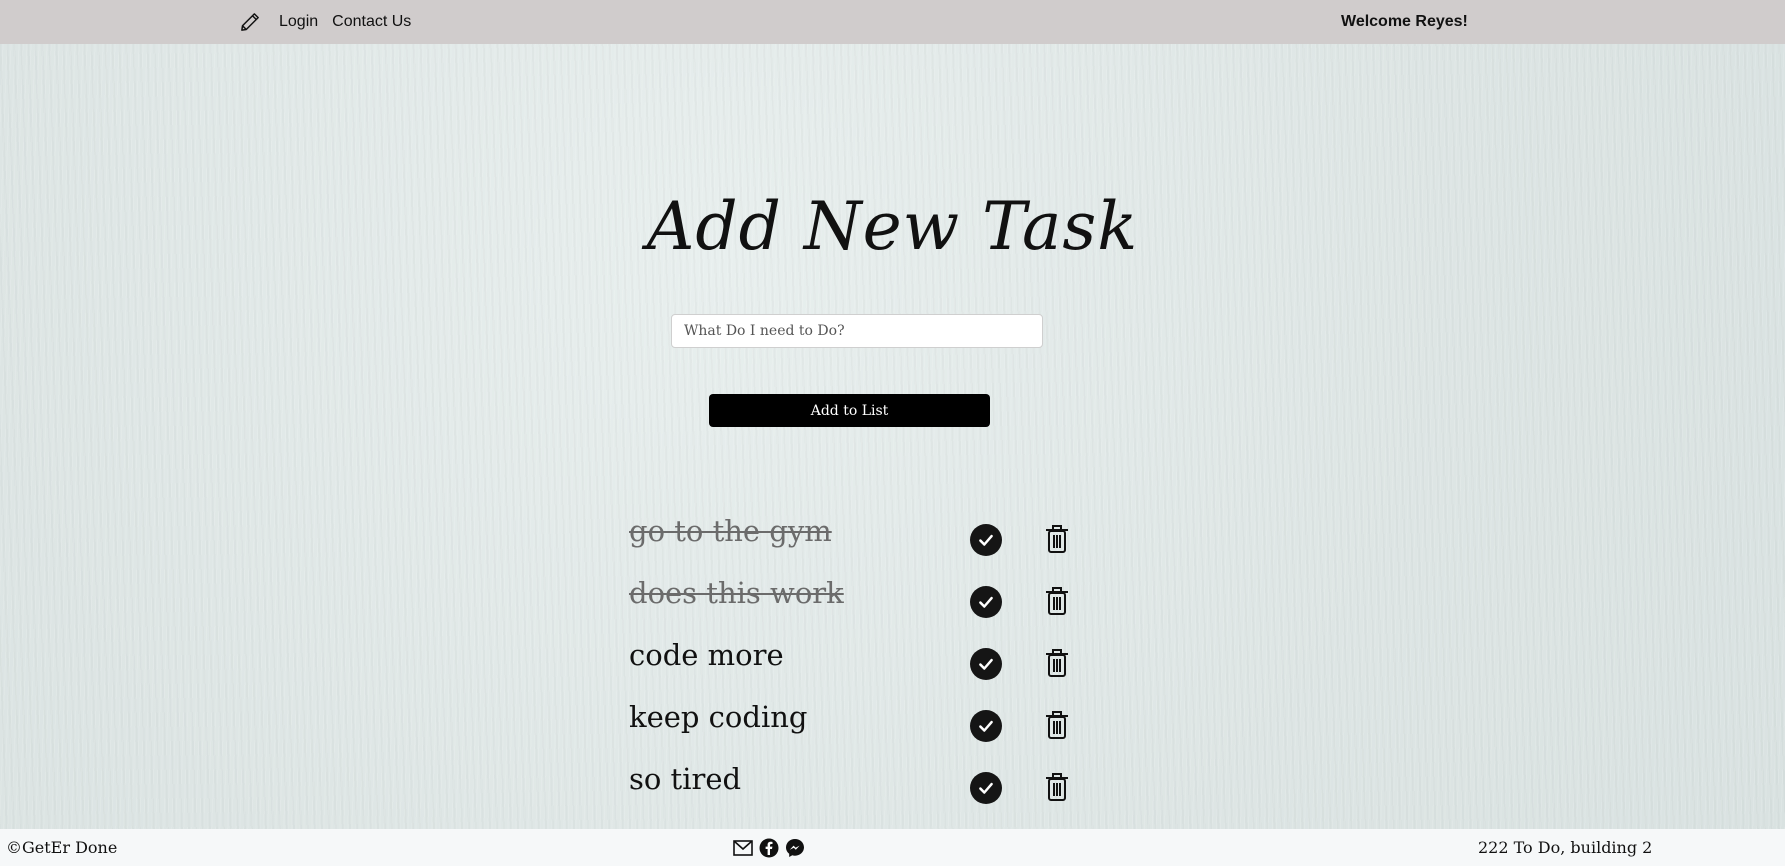 This screenshot has width=1785, height=866. I want to click on task-text: go to the gym, so click(730, 531).